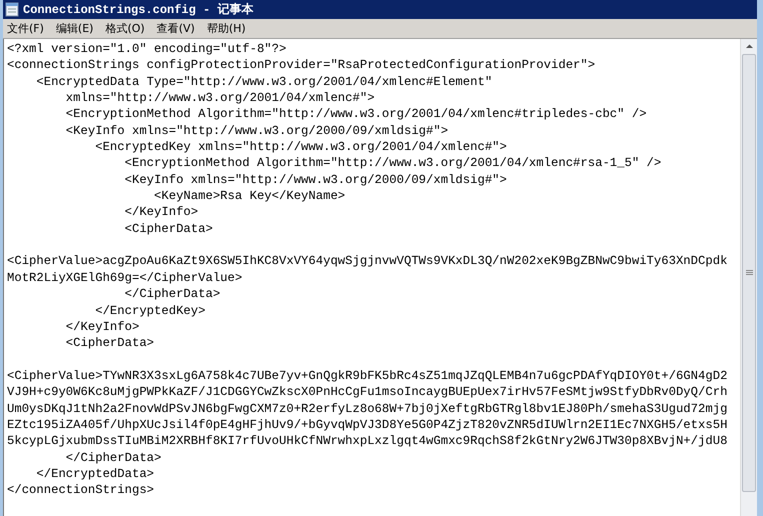  I want to click on code-line: </connectionStrings>, so click(80, 490).